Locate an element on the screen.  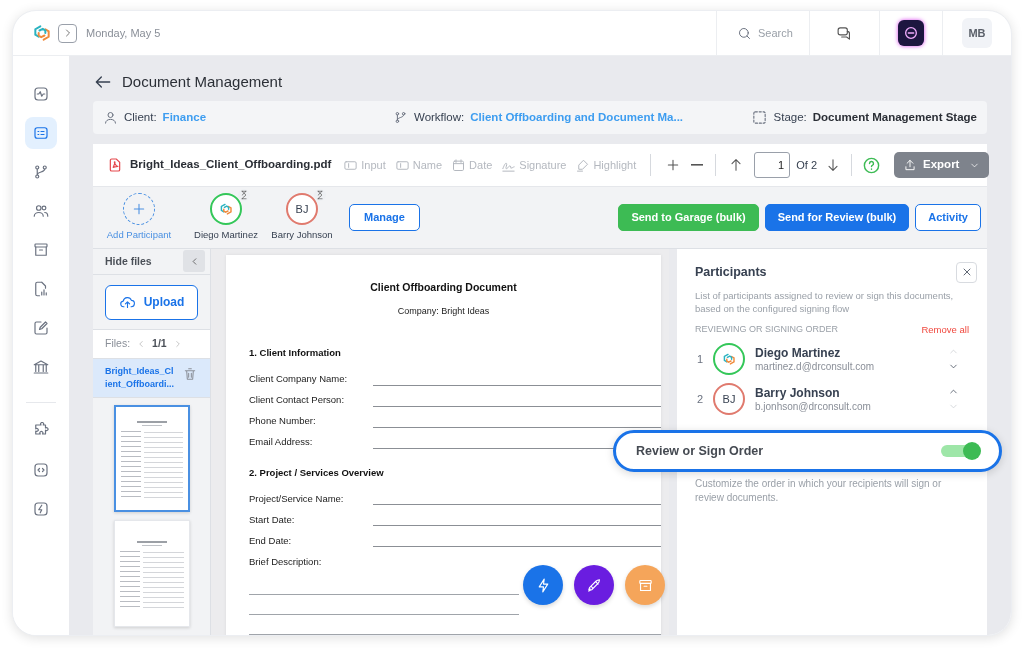
section-heading: 1. Client Information is located at coordinates (295, 353).